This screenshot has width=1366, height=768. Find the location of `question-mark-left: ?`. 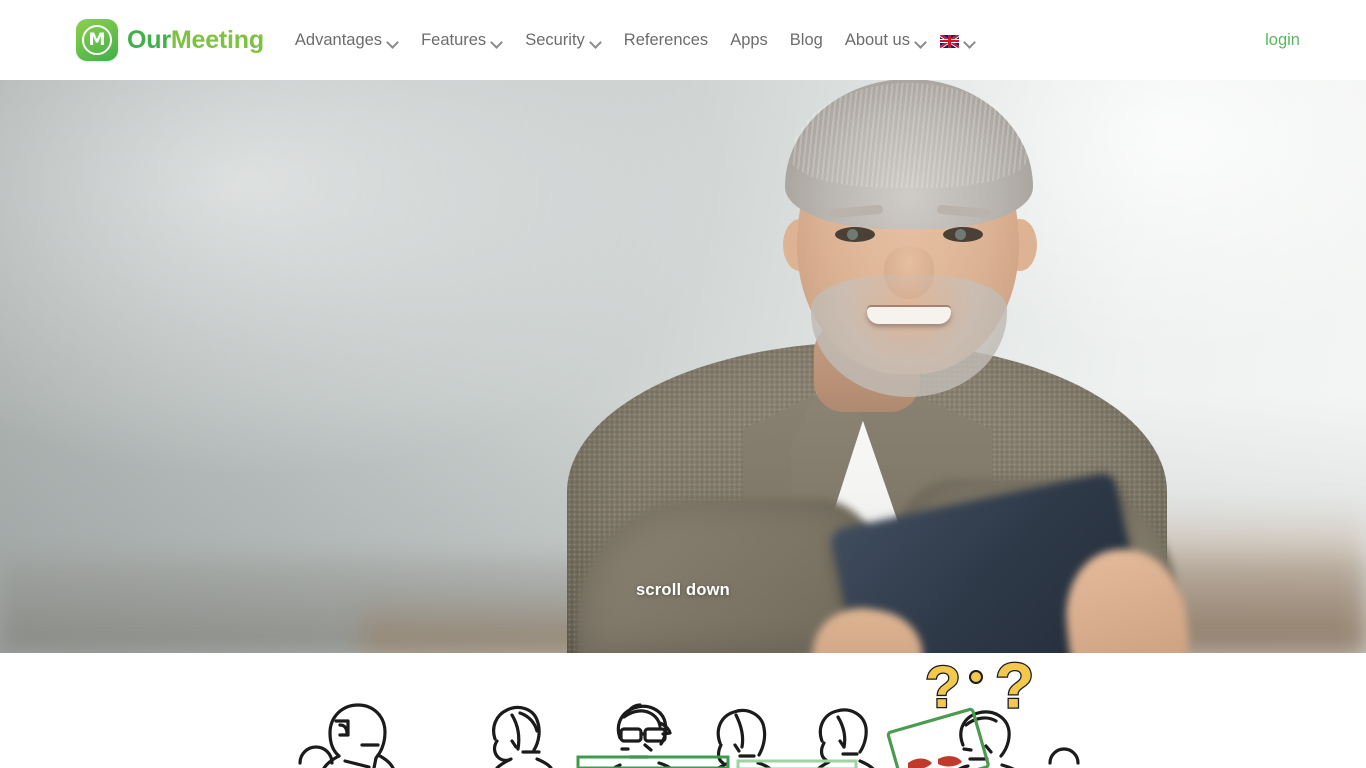

question-mark-left: ? is located at coordinates (943, 688).